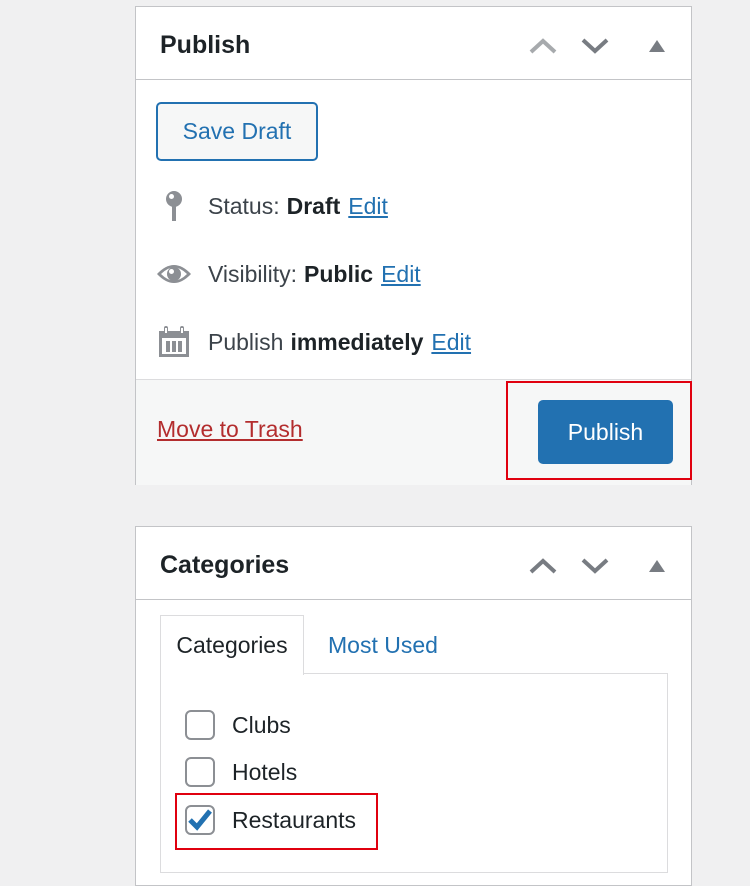  Describe the element at coordinates (205, 45) in the screenshot. I see `publish-metabox-title: Publish` at that location.